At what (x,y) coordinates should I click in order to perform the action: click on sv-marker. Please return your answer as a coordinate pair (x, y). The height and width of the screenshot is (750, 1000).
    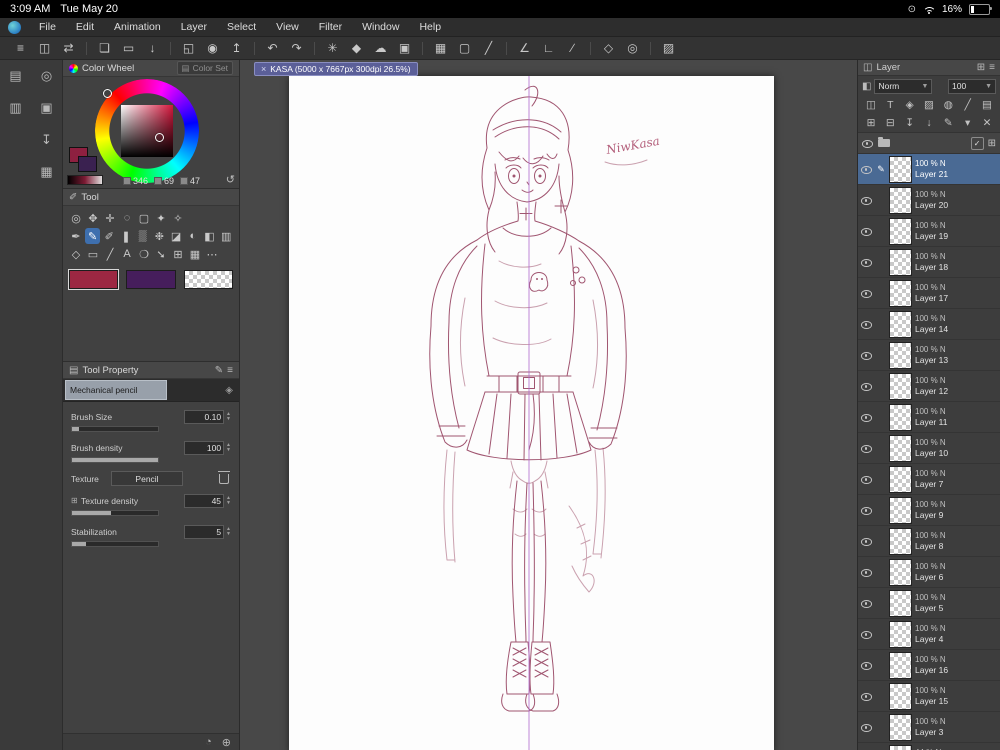
    Looking at the image, I should click on (159, 137).